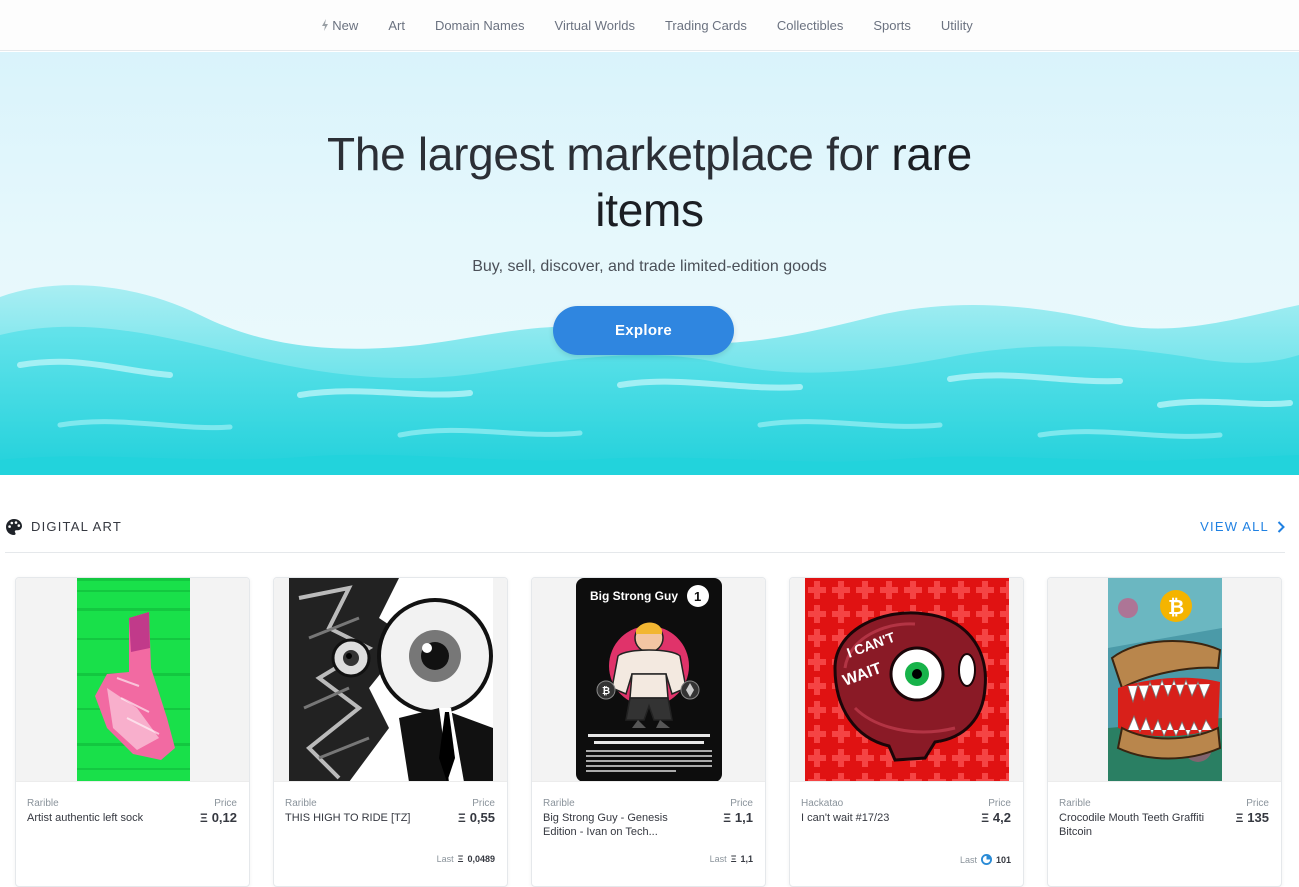  I want to click on price-amount: 0,55, so click(482, 817).